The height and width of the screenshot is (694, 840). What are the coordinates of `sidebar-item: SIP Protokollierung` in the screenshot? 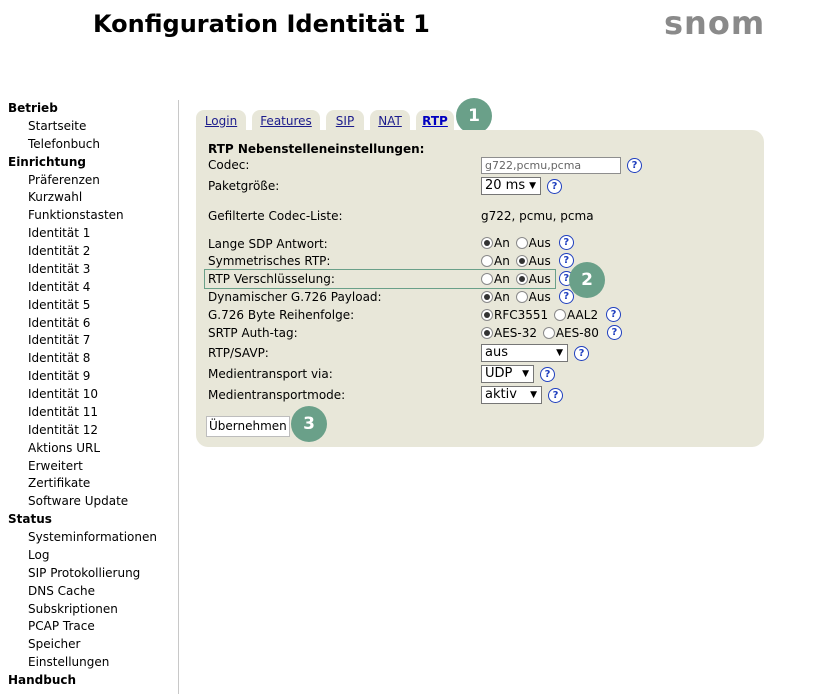 It's located at (89, 574).